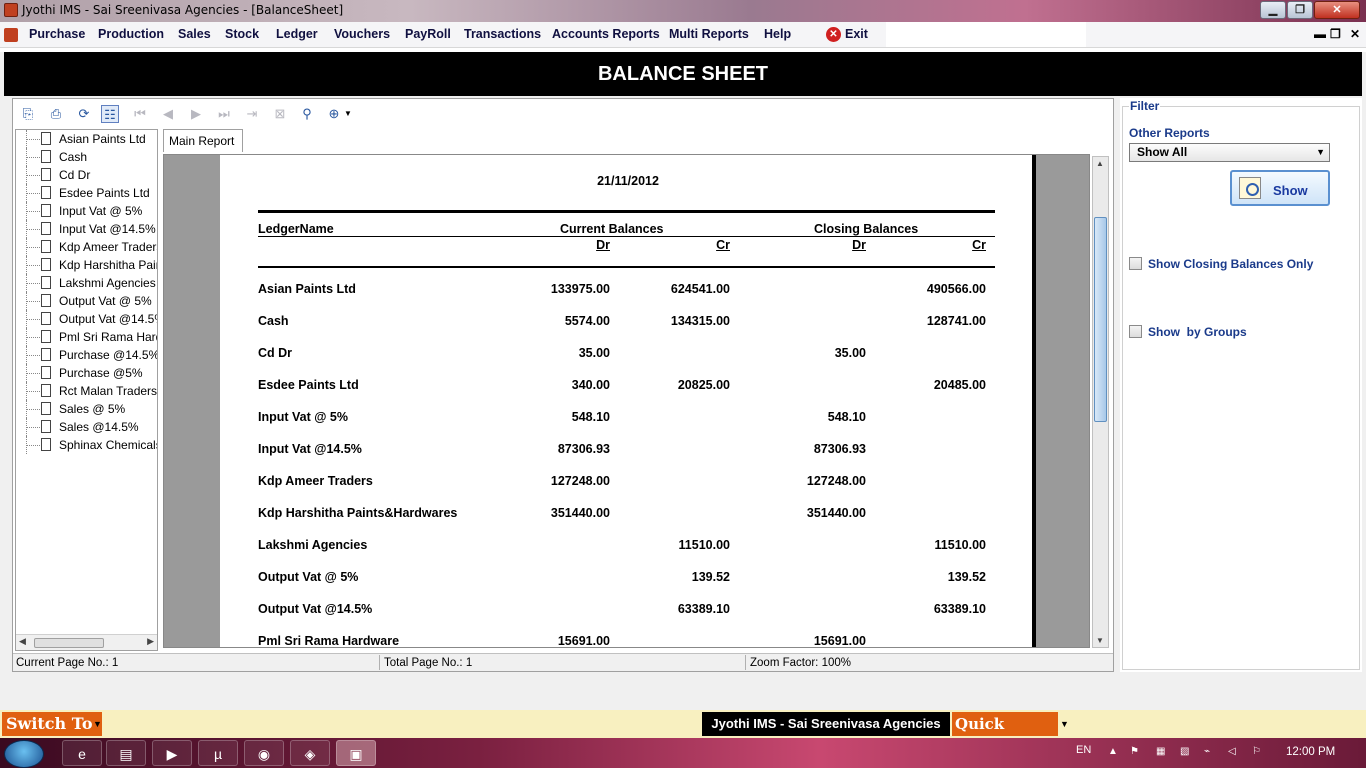  What do you see at coordinates (110, 114) in the screenshot?
I see `group-tree-toggle-icon: ☷` at bounding box center [110, 114].